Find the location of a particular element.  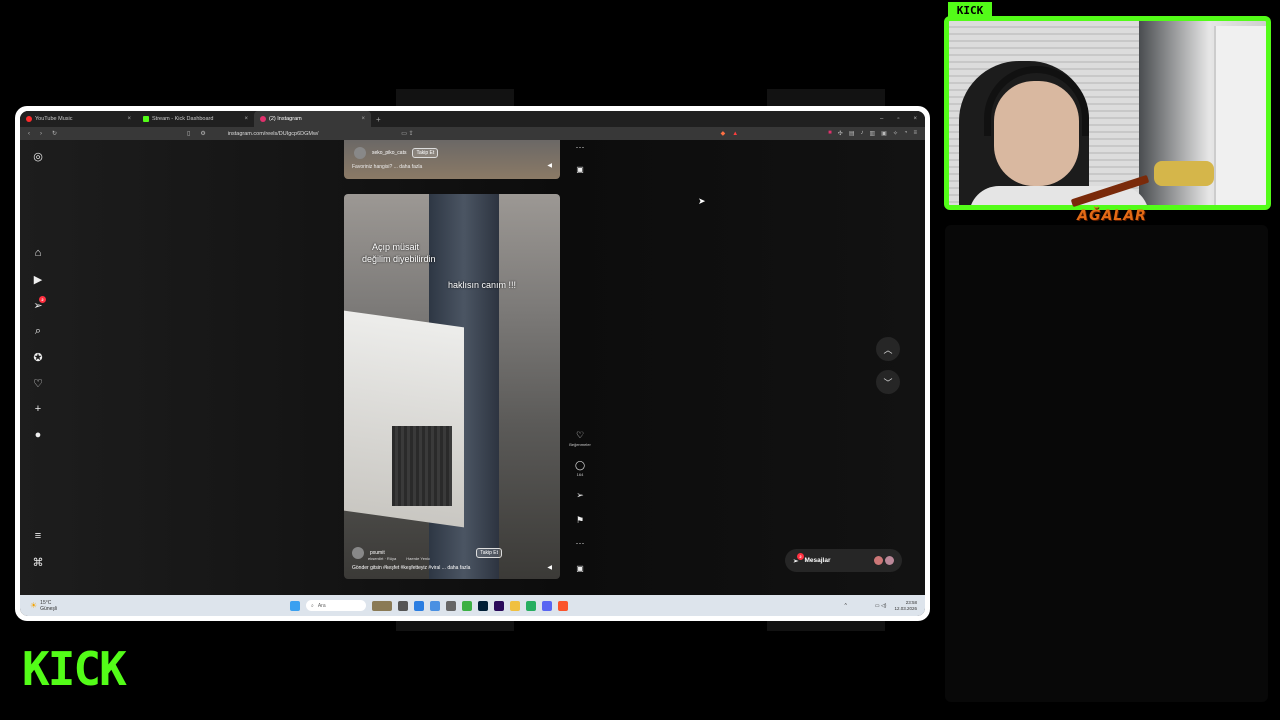

next-reel-button: ﹀ is located at coordinates (888, 382).